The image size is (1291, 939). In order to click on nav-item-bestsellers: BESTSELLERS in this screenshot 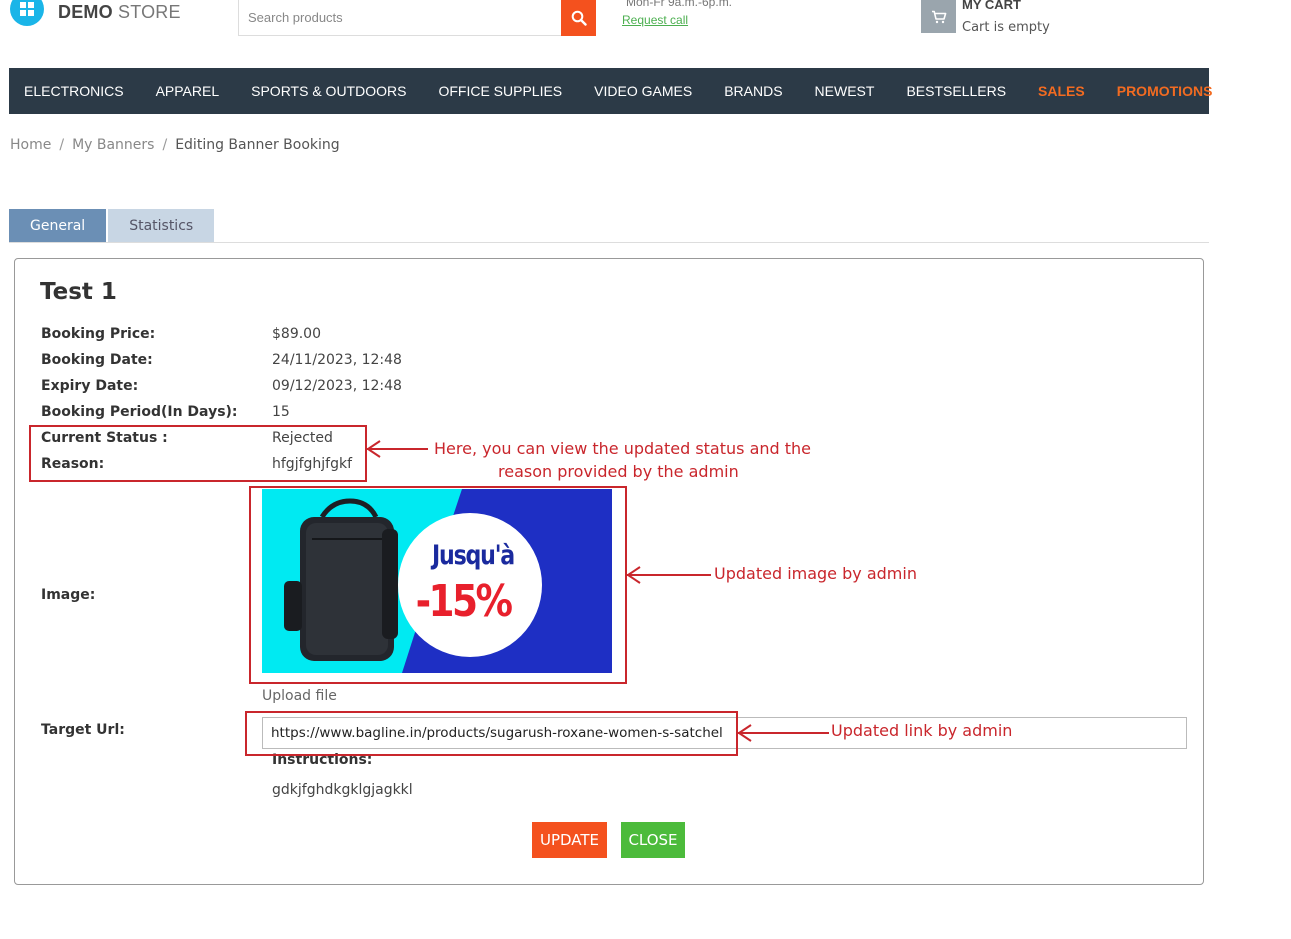, I will do `click(956, 91)`.